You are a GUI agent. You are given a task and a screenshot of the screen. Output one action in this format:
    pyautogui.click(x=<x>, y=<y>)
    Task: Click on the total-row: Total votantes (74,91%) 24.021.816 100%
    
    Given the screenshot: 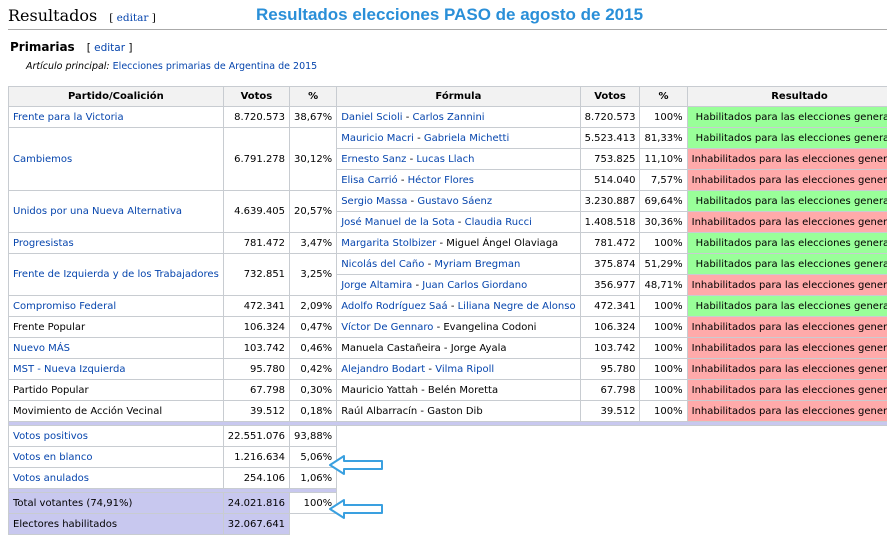 What is the action you would take?
    pyautogui.click(x=447, y=503)
    